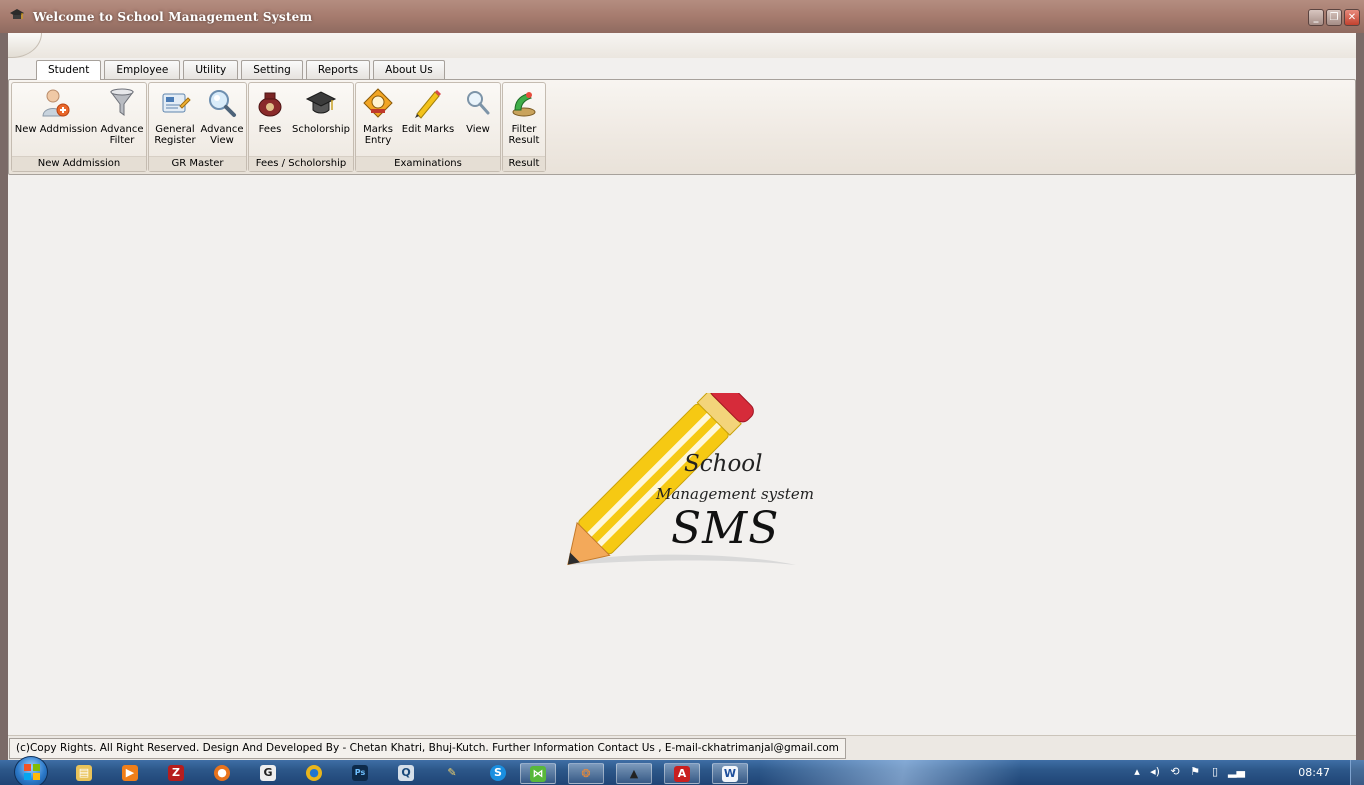  I want to click on taskbar-school-app: ▲, so click(634, 773).